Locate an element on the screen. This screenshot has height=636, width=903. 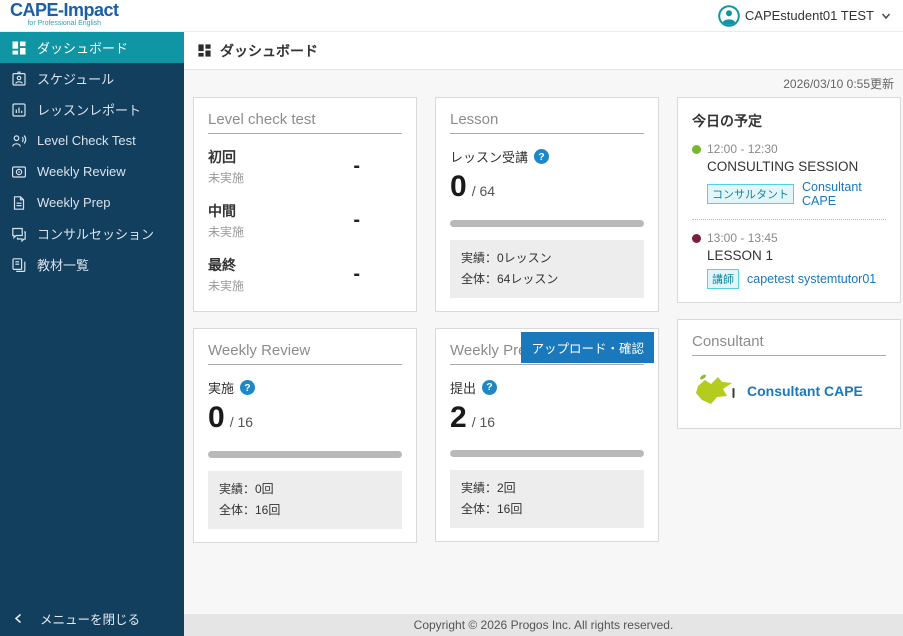
event-role-badge: 講師 is located at coordinates (723, 279).